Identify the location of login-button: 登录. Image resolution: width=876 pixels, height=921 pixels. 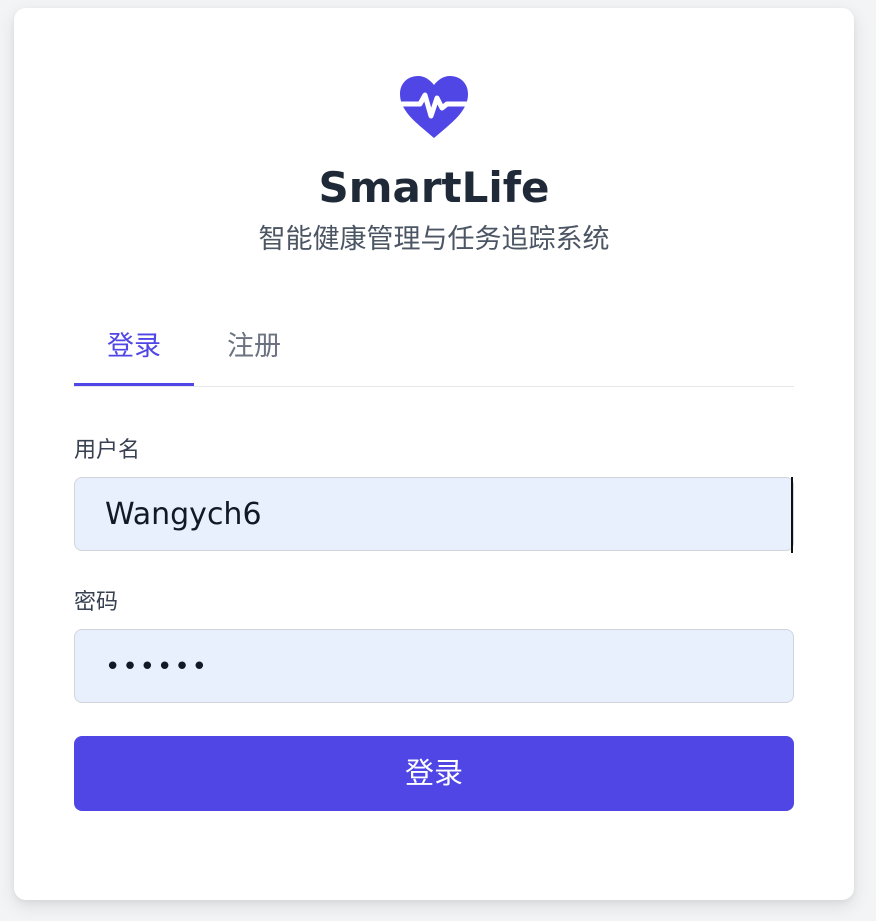
(434, 773).